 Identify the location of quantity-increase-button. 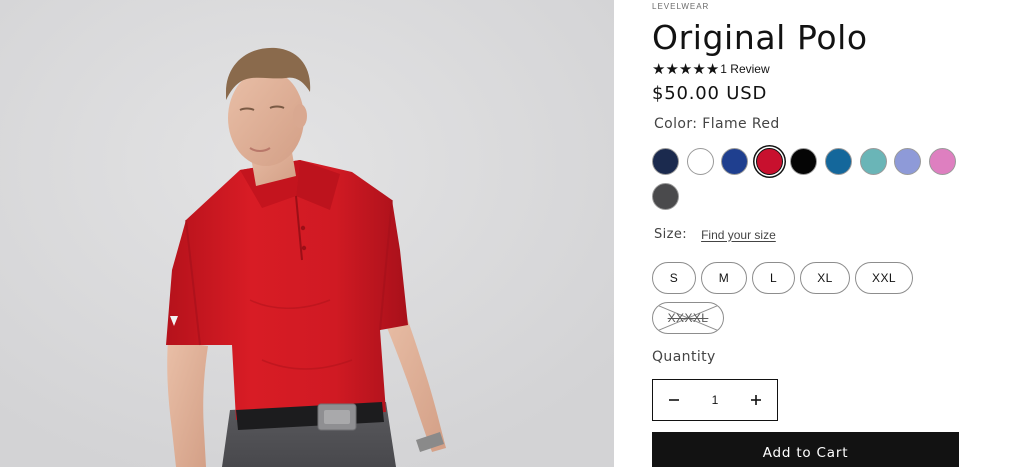
(756, 400).